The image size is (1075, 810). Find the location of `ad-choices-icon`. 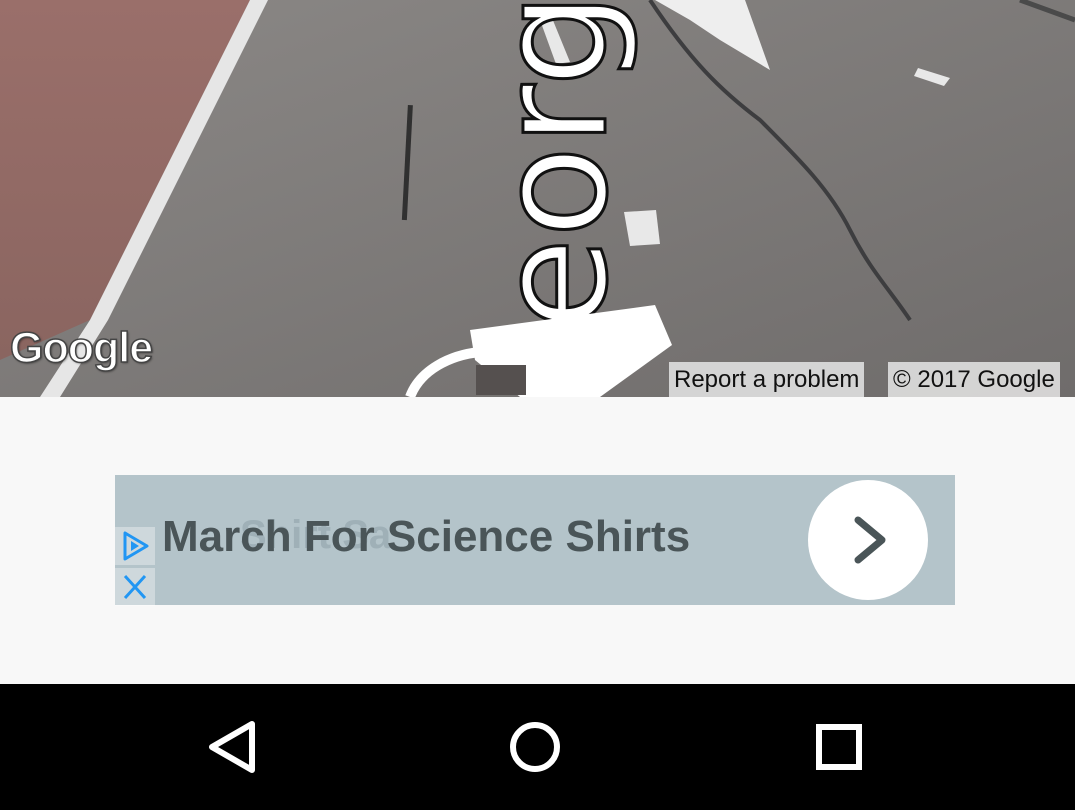

ad-choices-icon is located at coordinates (136, 546).